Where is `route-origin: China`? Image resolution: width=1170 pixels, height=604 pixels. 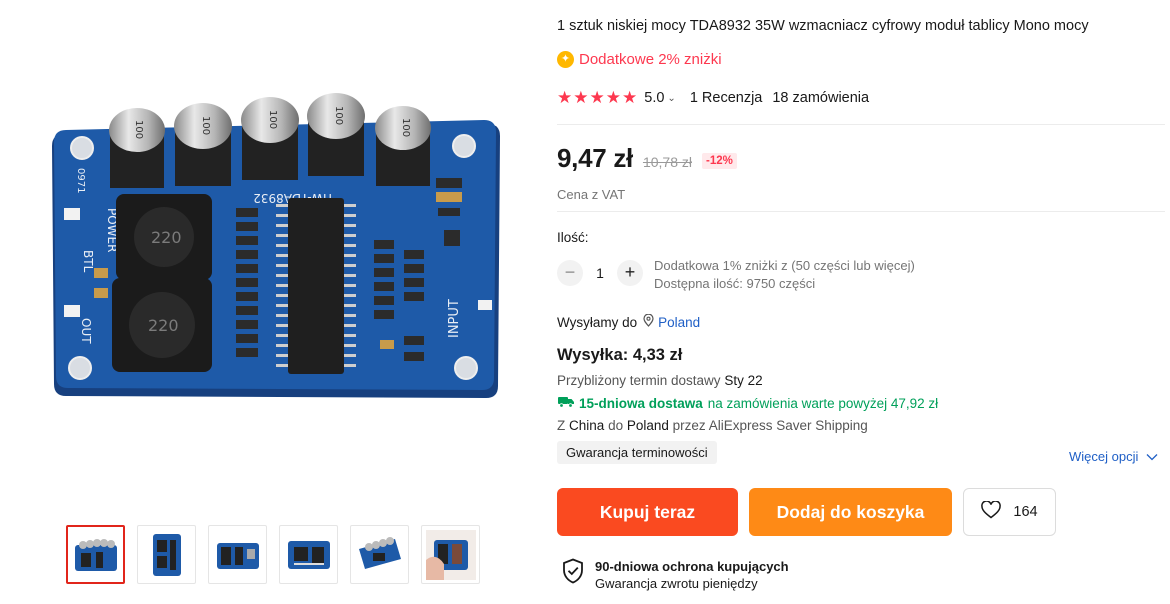
route-origin: China is located at coordinates (587, 425).